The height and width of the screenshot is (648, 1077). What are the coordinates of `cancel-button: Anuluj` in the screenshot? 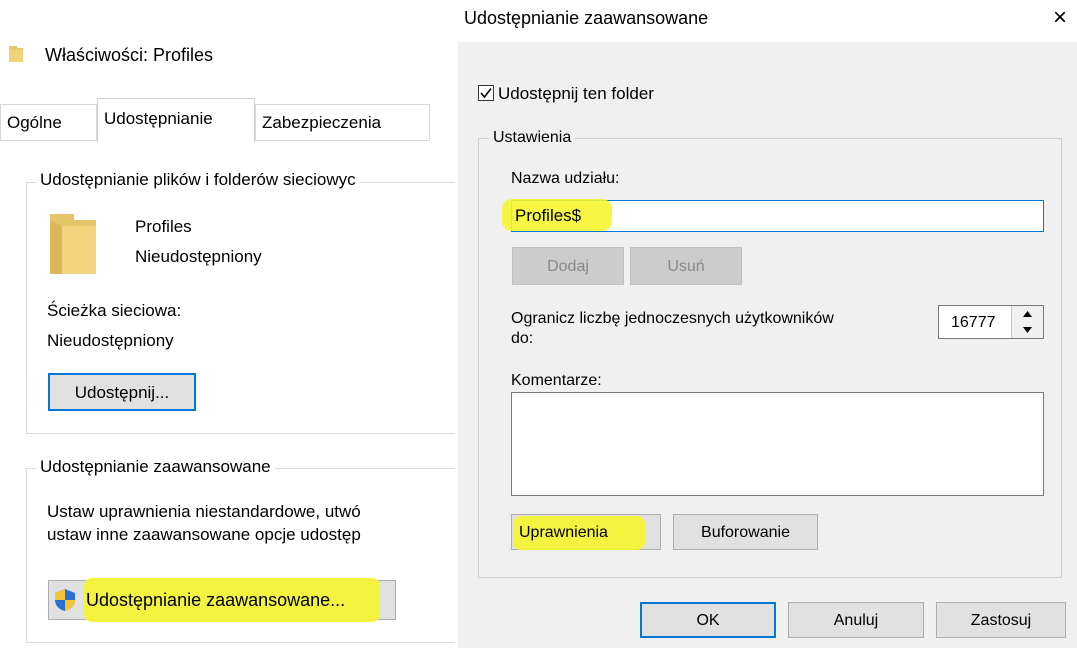 It's located at (856, 620).